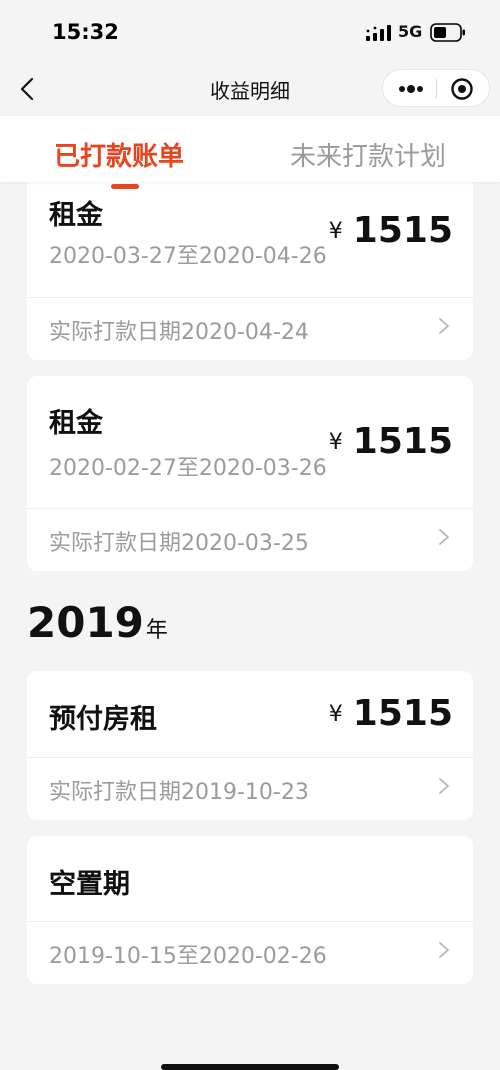 The height and width of the screenshot is (1070, 500). I want to click on payment-date: 实际打款日期2020-03-25, so click(179, 543).